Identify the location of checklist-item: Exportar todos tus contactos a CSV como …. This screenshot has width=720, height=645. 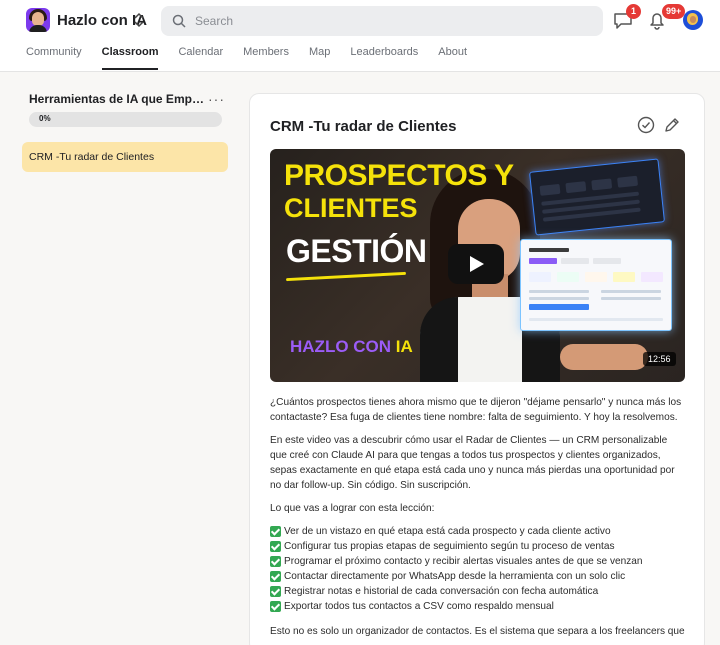
(477, 606).